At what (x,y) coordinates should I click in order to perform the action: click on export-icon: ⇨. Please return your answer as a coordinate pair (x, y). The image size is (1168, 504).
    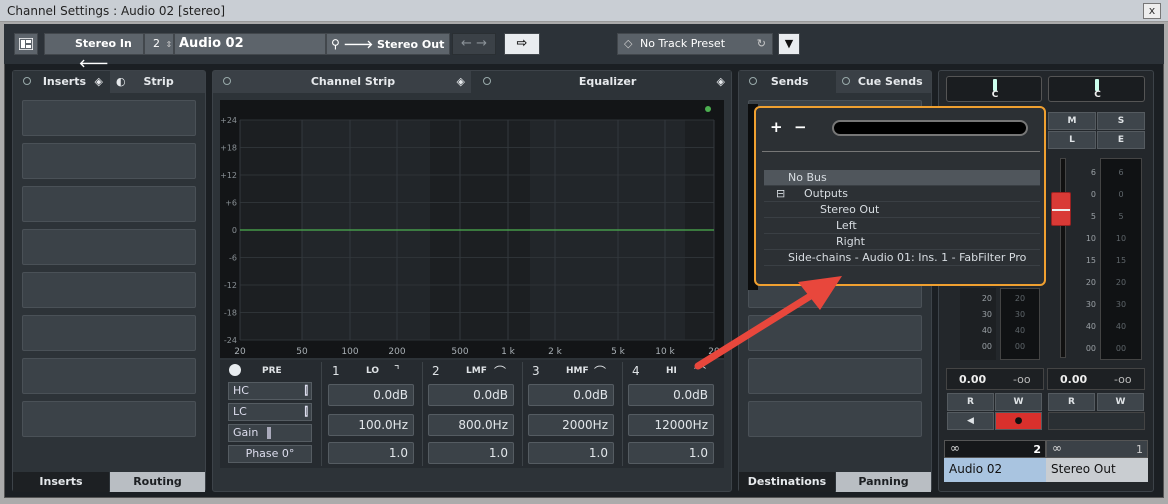
    Looking at the image, I should click on (522, 43).